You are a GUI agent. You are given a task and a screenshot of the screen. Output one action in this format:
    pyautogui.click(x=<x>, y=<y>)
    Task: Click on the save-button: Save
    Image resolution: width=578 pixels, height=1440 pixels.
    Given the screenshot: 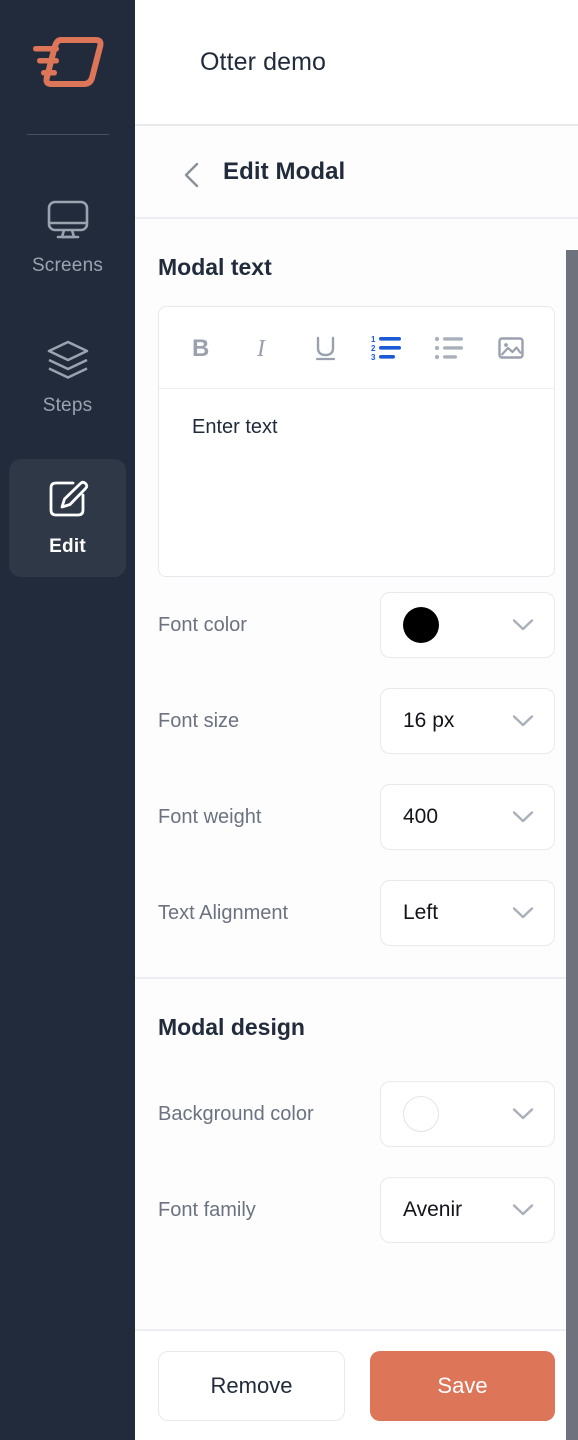 What is the action you would take?
    pyautogui.click(x=462, y=1385)
    